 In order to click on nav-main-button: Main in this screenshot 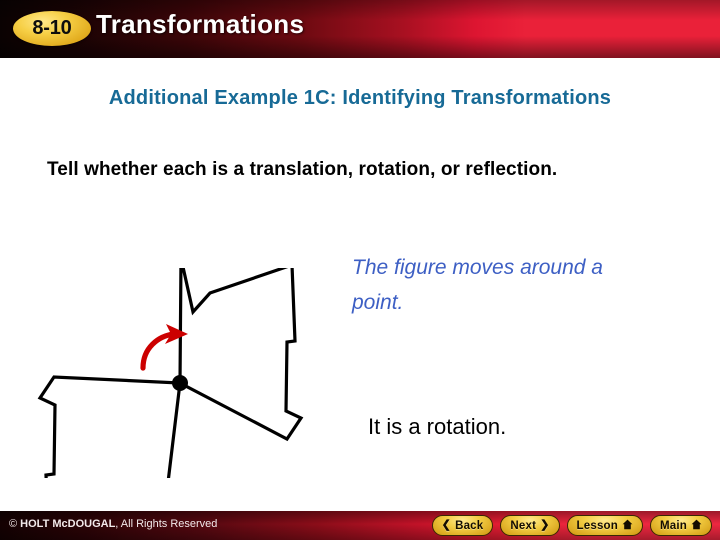, I will do `click(681, 525)`.